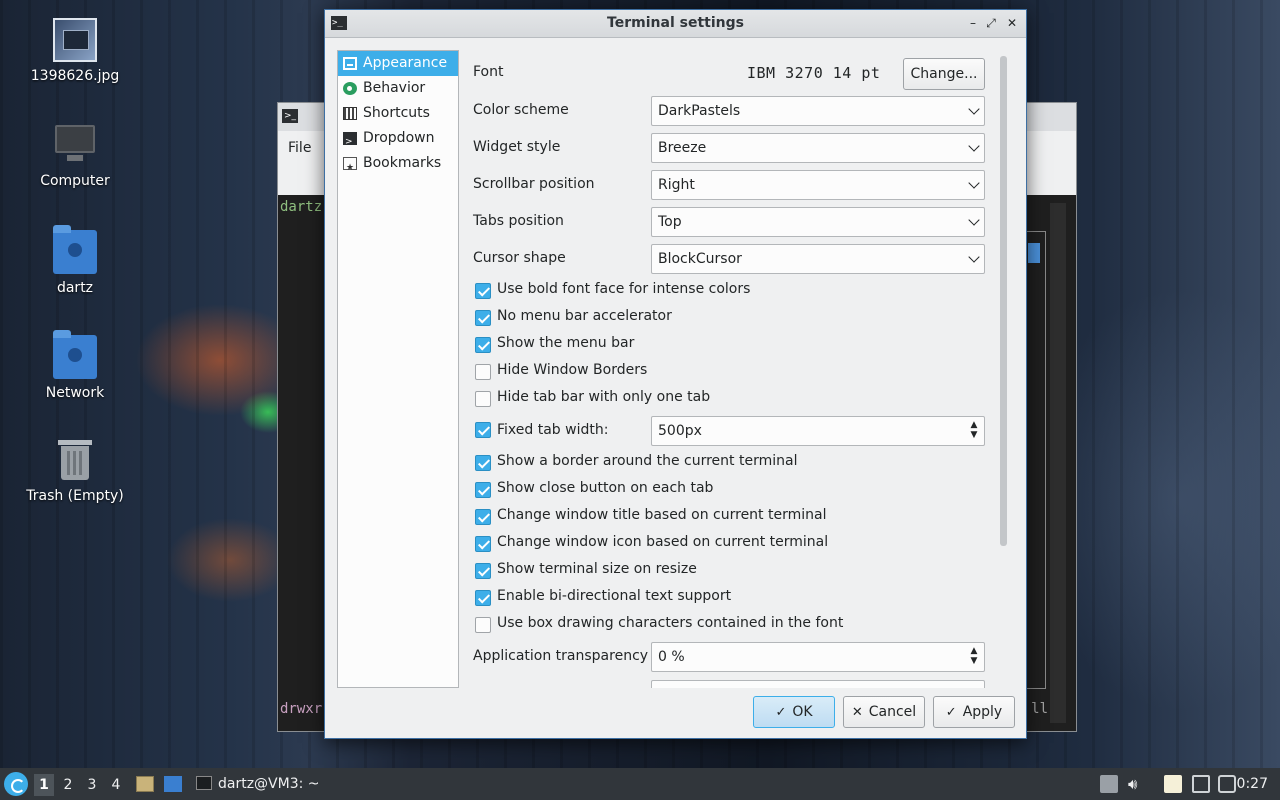  What do you see at coordinates (116, 786) in the screenshot?
I see `workspace-4: 4` at bounding box center [116, 786].